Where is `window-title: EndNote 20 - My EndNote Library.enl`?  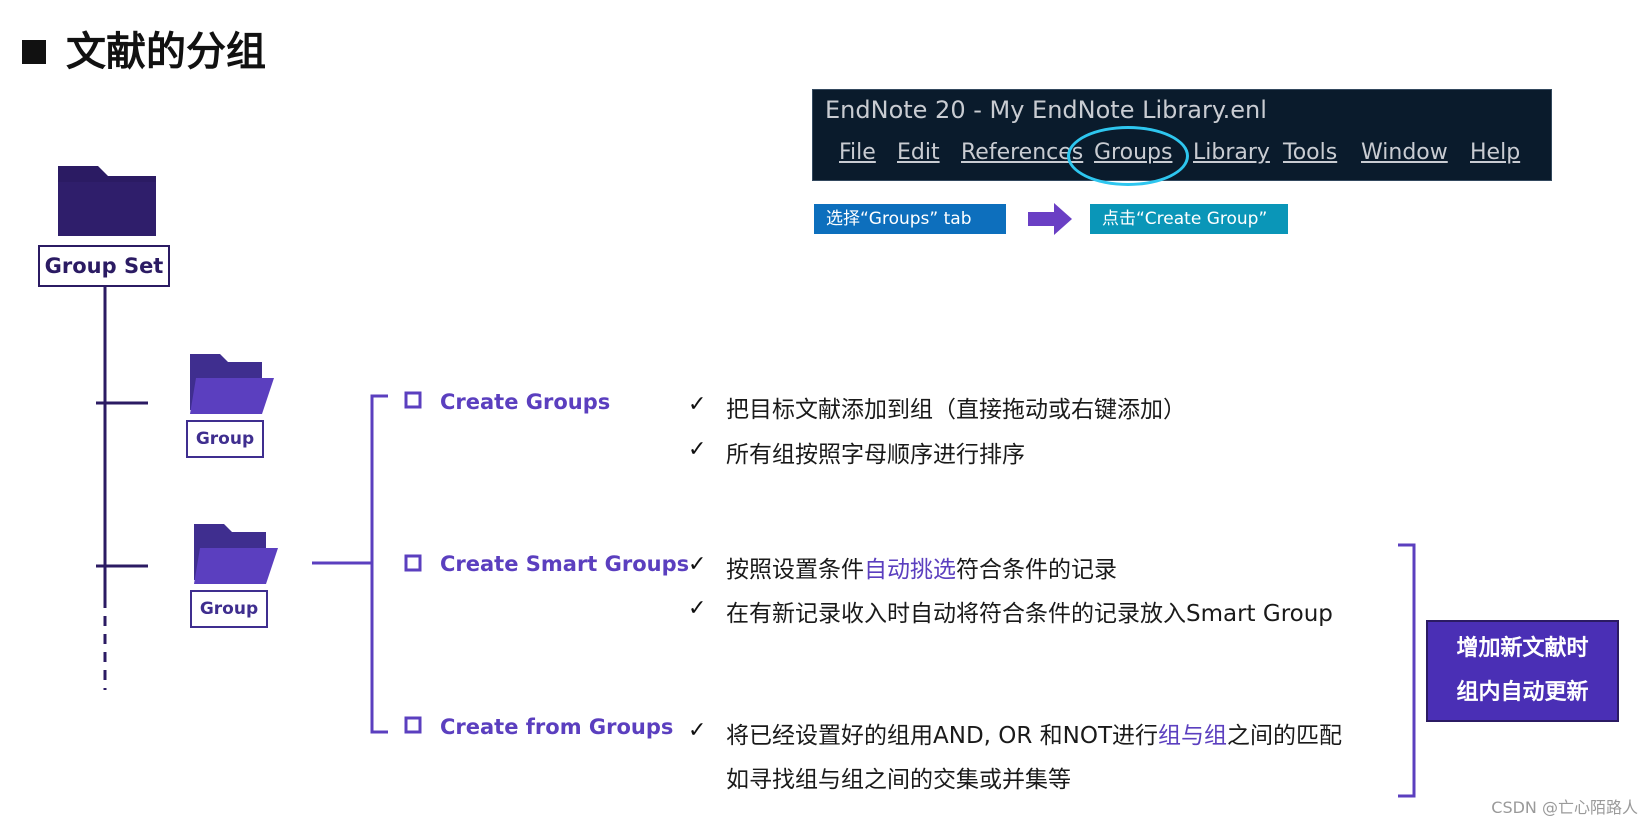
window-title: EndNote 20 - My EndNote Library.enl is located at coordinates (1046, 110).